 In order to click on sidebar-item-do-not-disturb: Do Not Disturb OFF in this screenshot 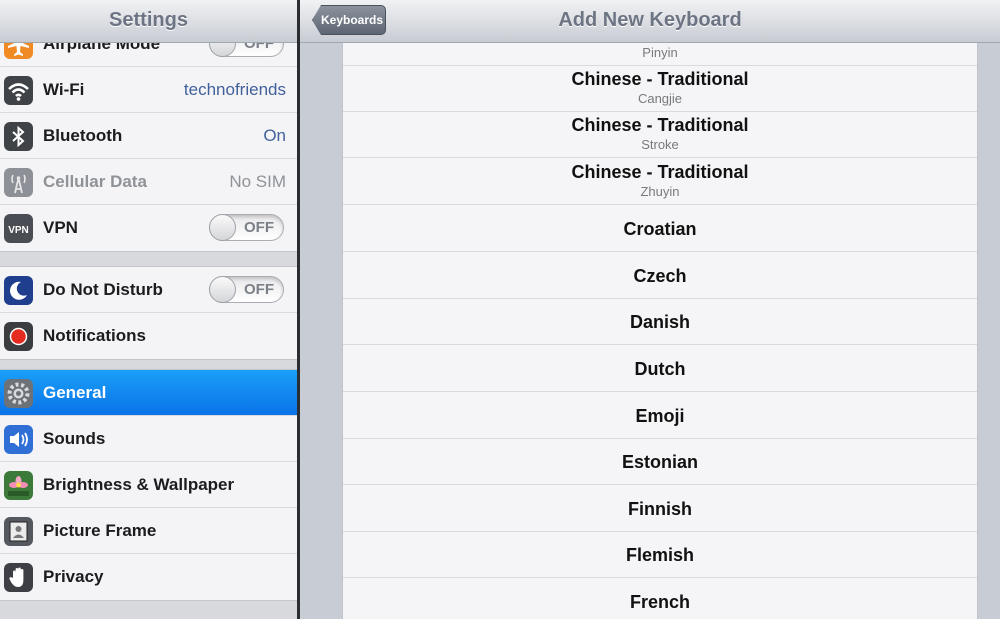, I will do `click(148, 290)`.